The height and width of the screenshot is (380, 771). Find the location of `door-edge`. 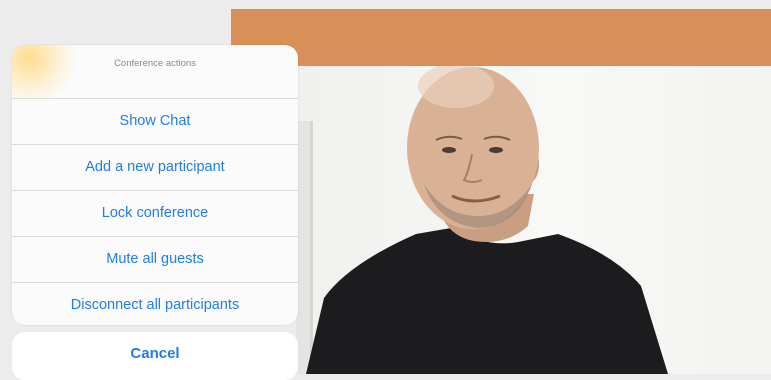

door-edge is located at coordinates (311, 247).